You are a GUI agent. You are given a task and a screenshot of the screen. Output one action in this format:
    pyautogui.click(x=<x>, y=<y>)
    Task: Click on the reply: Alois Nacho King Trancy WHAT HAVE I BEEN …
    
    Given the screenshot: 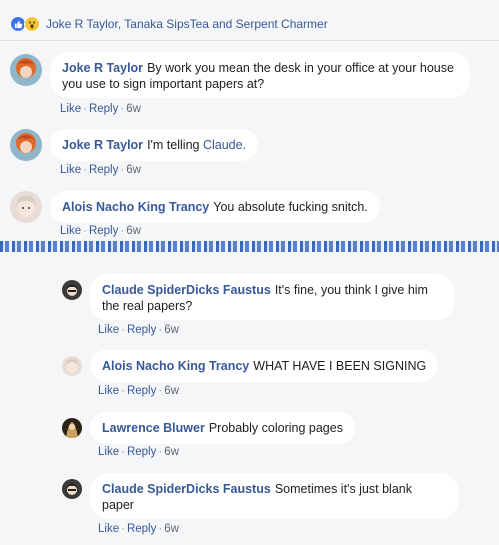 What is the action you would take?
    pyautogui.click(x=250, y=366)
    